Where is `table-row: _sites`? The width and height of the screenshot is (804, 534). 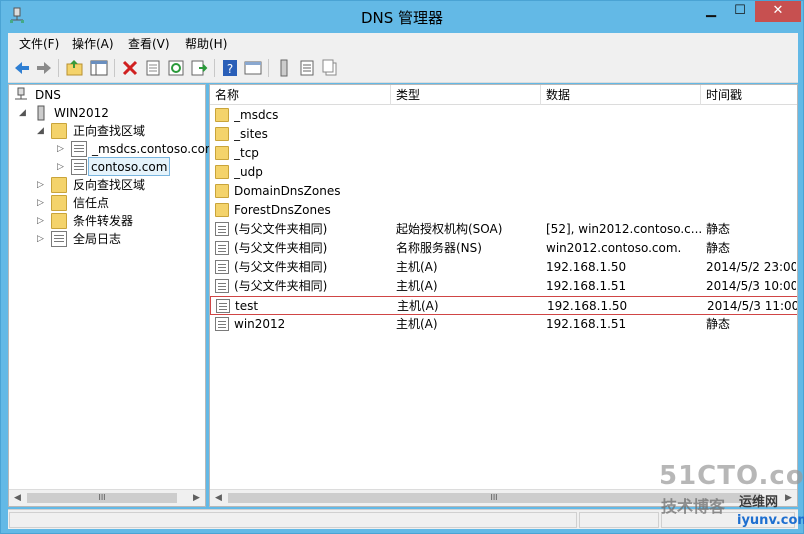 table-row: _sites is located at coordinates (503, 134).